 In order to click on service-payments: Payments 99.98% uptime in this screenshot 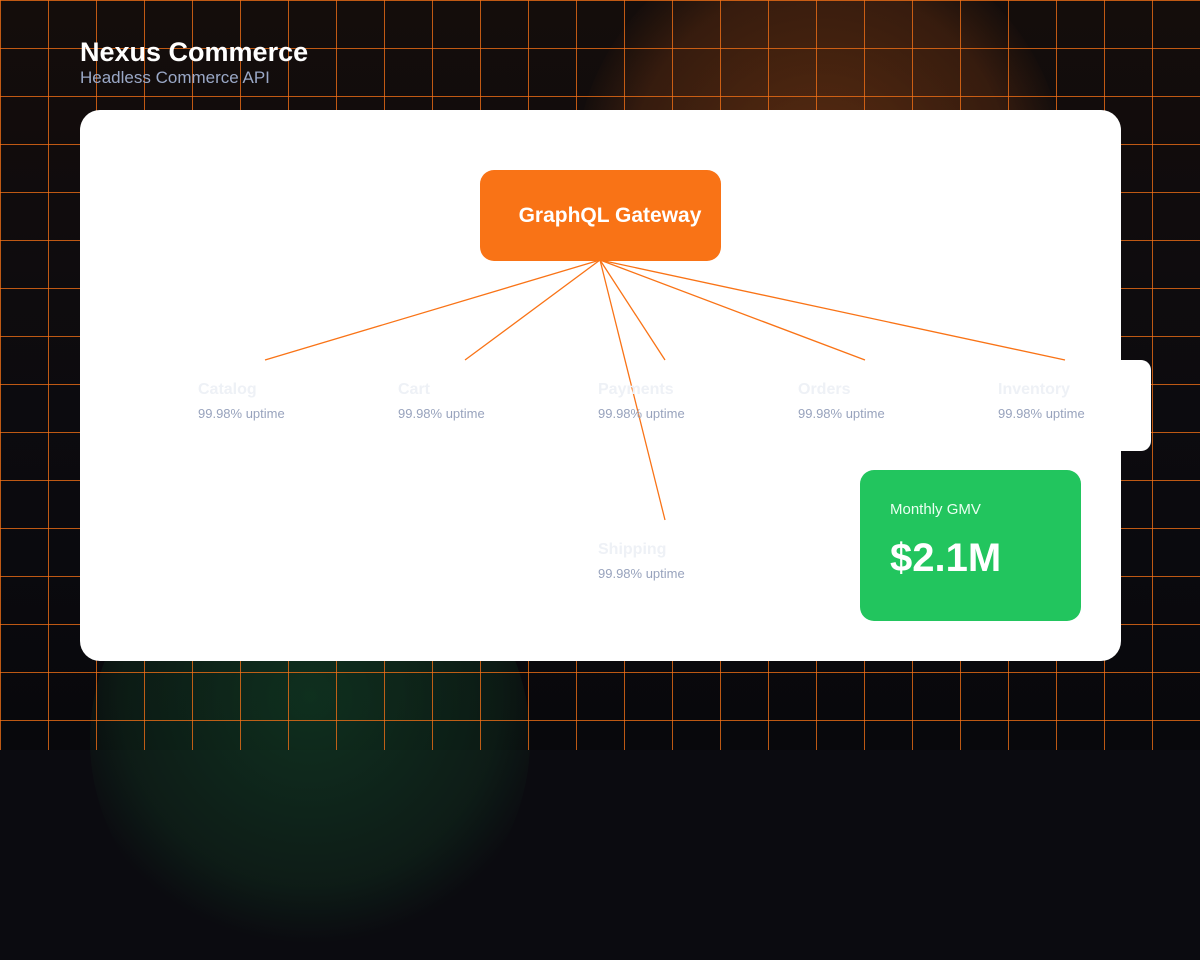, I will do `click(678, 401)`.